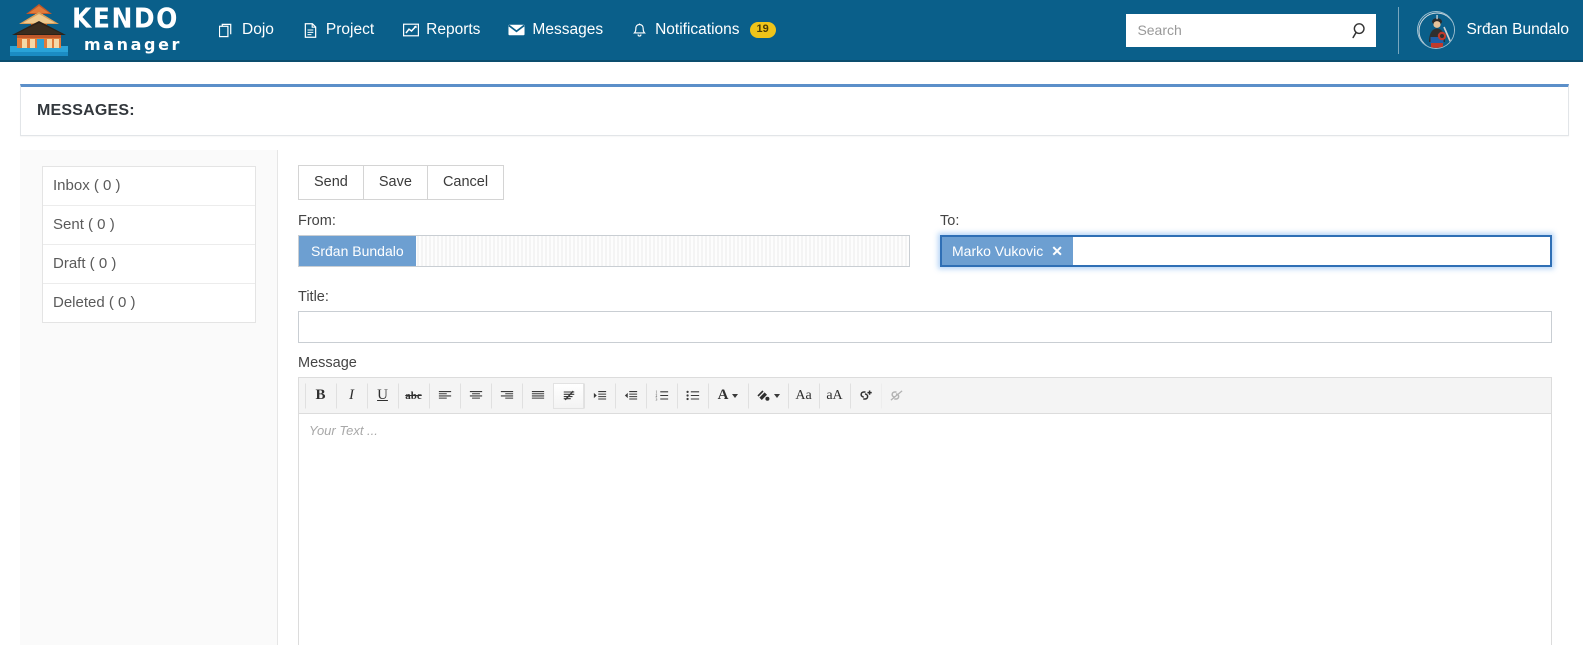 The height and width of the screenshot is (645, 1583). What do you see at coordinates (656, 399) in the screenshot?
I see `svg-text: 3` at bounding box center [656, 399].